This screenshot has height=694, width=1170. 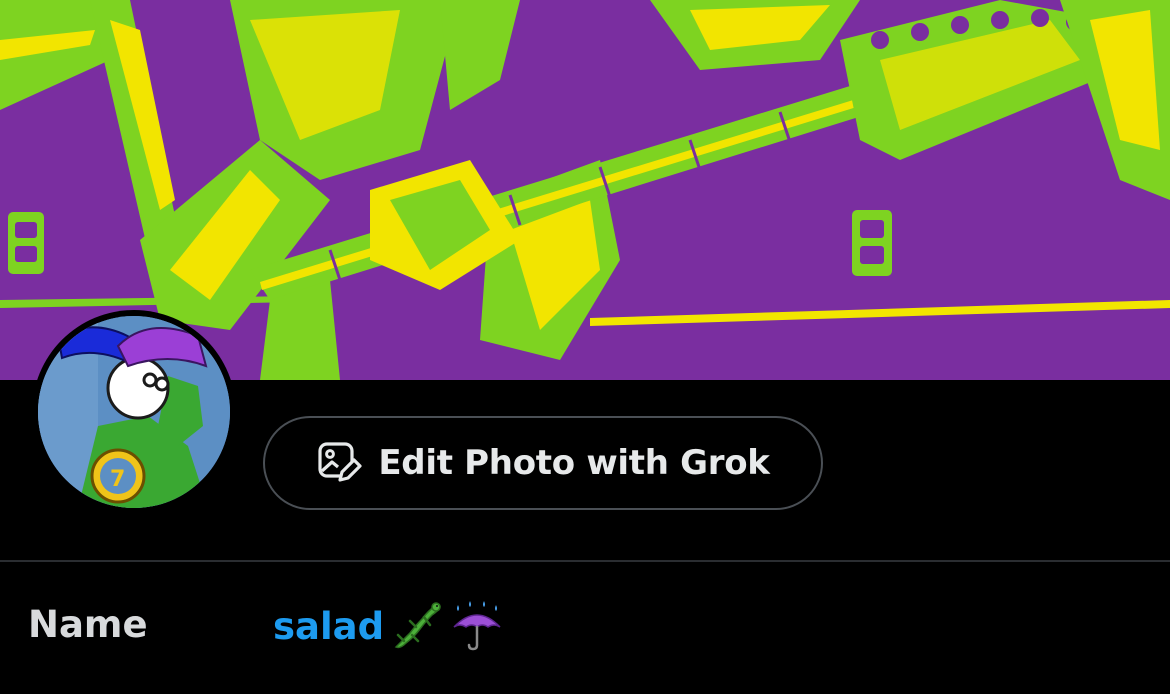 I want to click on avatar-cartoon-icon: 7, so click(x=134, y=412).